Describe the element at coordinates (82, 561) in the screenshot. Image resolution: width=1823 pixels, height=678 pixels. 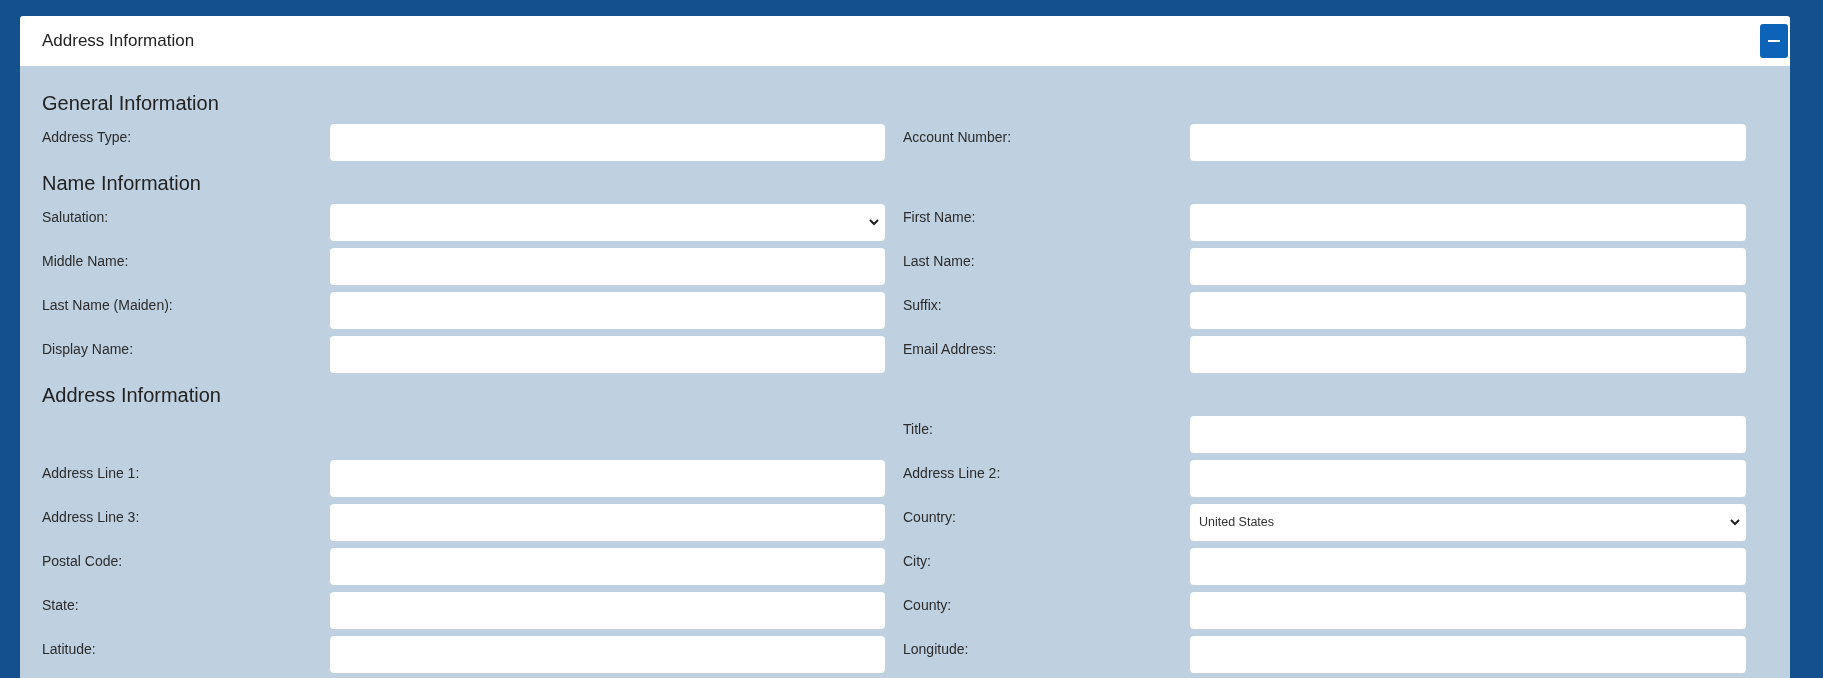
I see `field-label: Postal Code:` at that location.